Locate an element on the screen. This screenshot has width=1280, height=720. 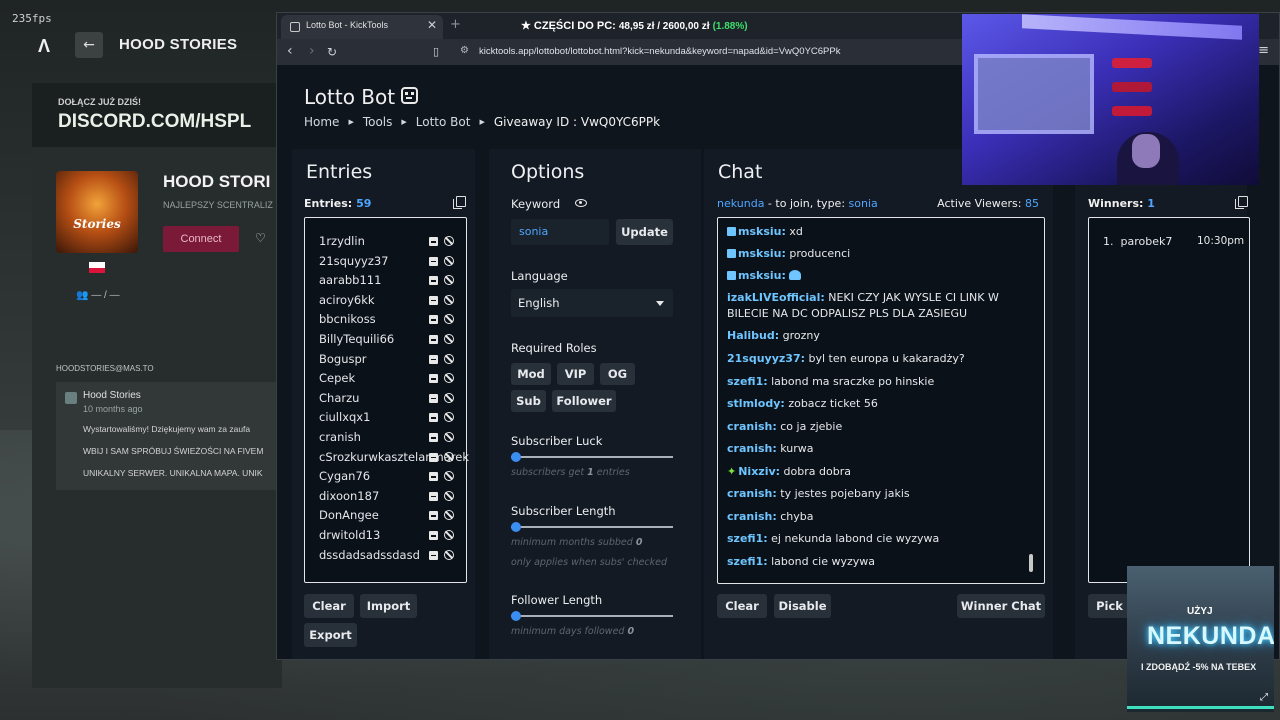
clear-entries-button: Clear is located at coordinates (329, 606).